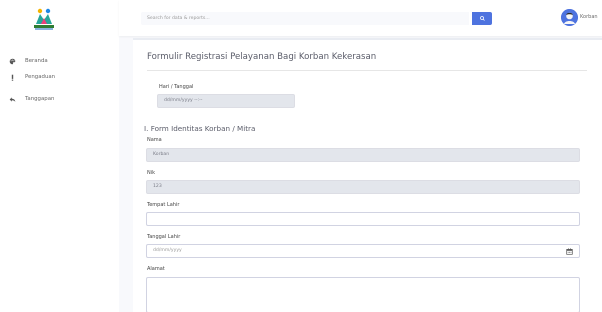  I want to click on sidebar-item-tanggapan: Tanggapan, so click(31, 99).